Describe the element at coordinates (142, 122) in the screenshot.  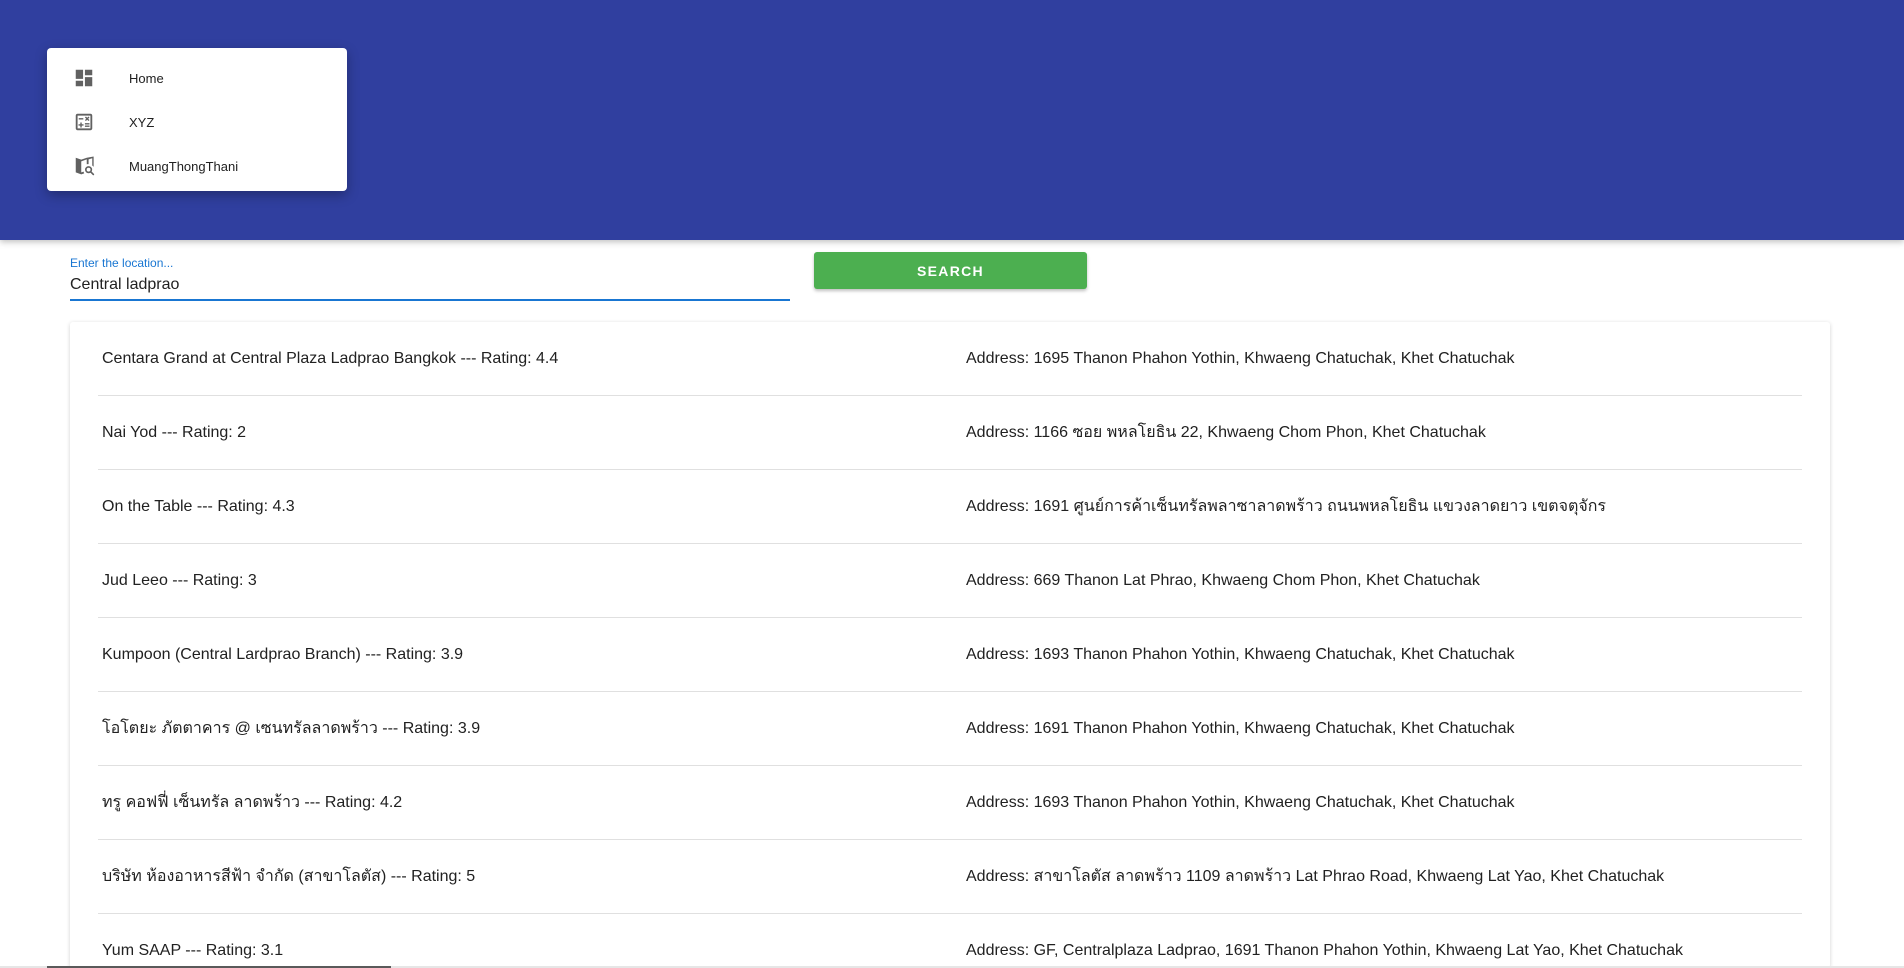
I see `nav-item-label: XYZ` at that location.